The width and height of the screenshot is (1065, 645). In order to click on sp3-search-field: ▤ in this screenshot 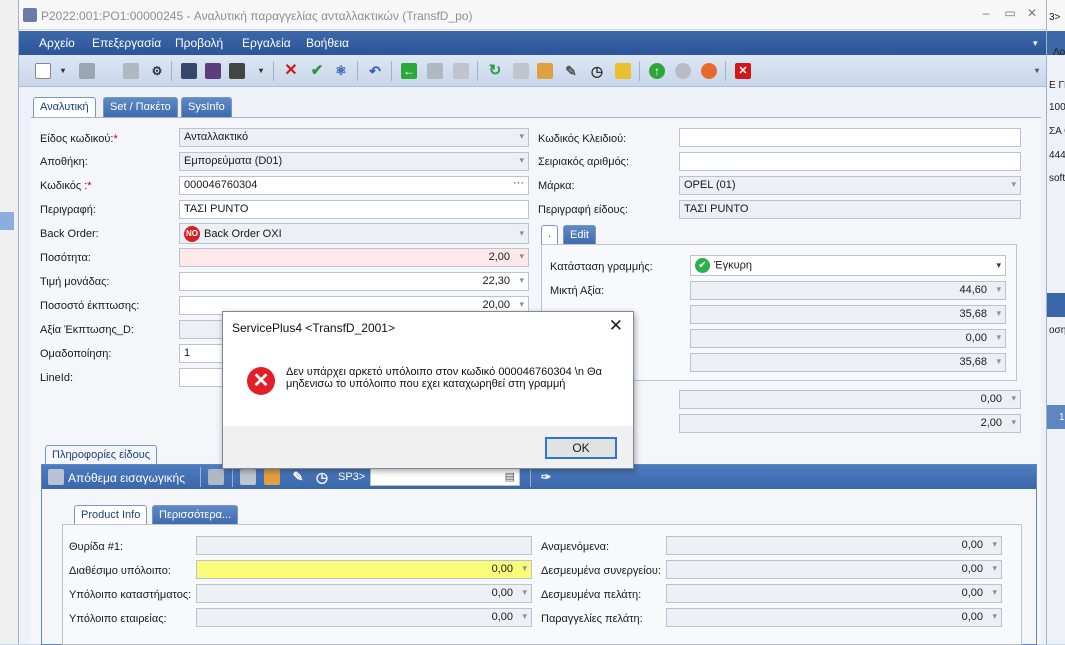, I will do `click(445, 477)`.